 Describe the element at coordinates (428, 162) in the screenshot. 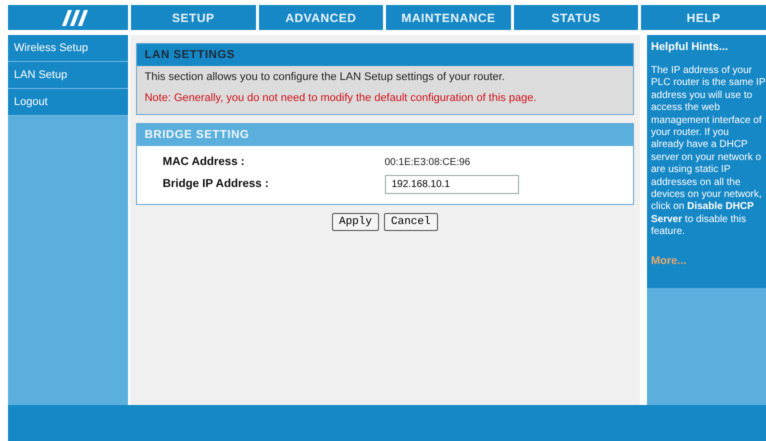

I see `mac-value: 00:1E:E3:08:CE:96` at that location.